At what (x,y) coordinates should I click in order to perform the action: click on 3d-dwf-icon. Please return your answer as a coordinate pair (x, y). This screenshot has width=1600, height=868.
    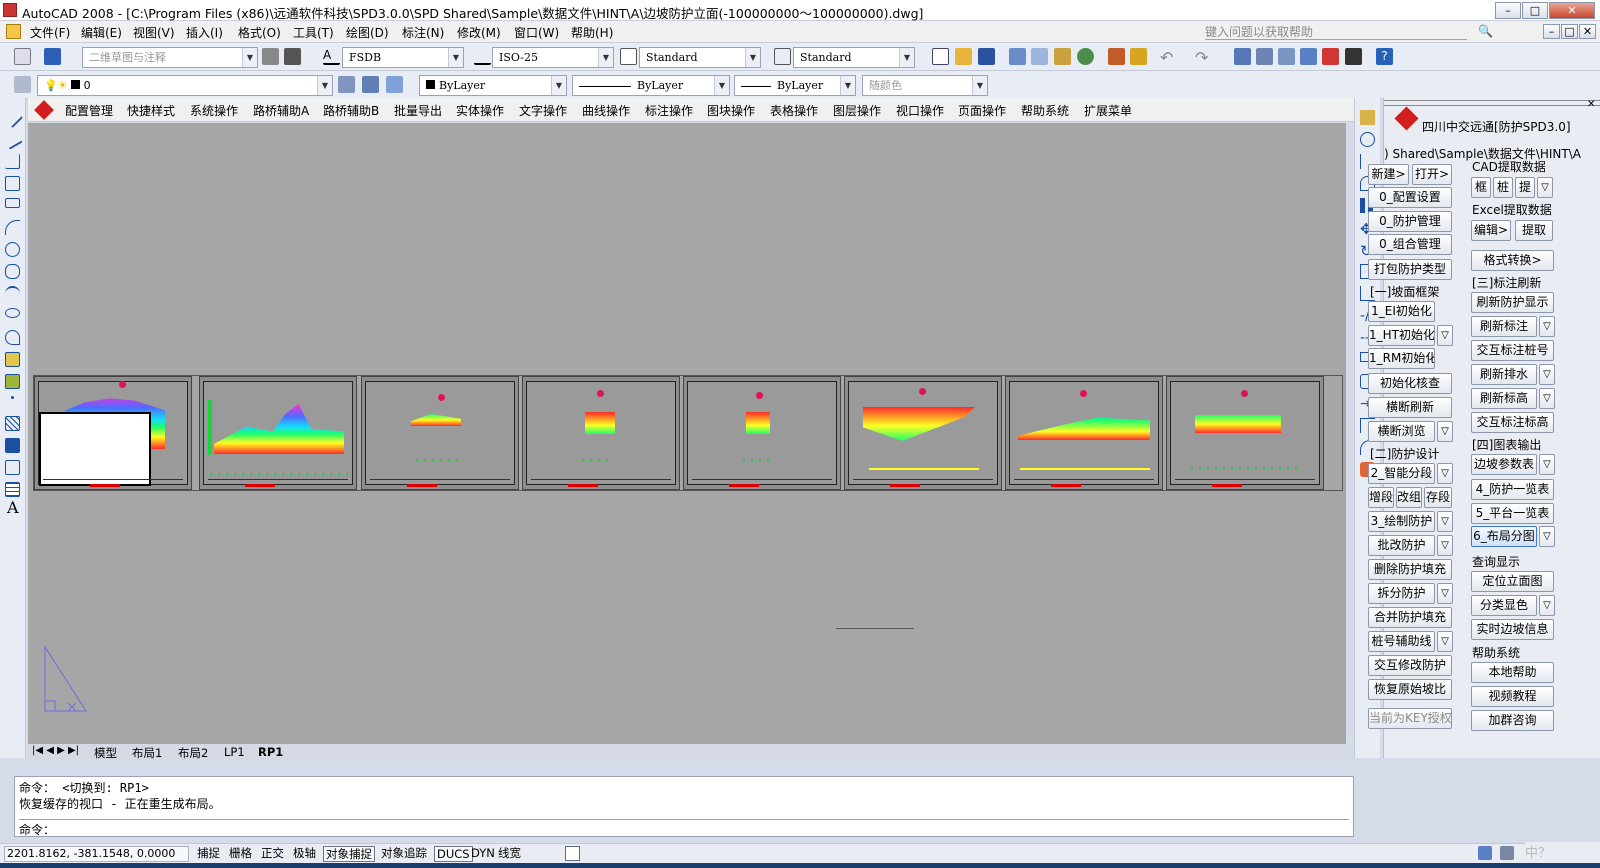
    Looking at the image, I should click on (1085, 56).